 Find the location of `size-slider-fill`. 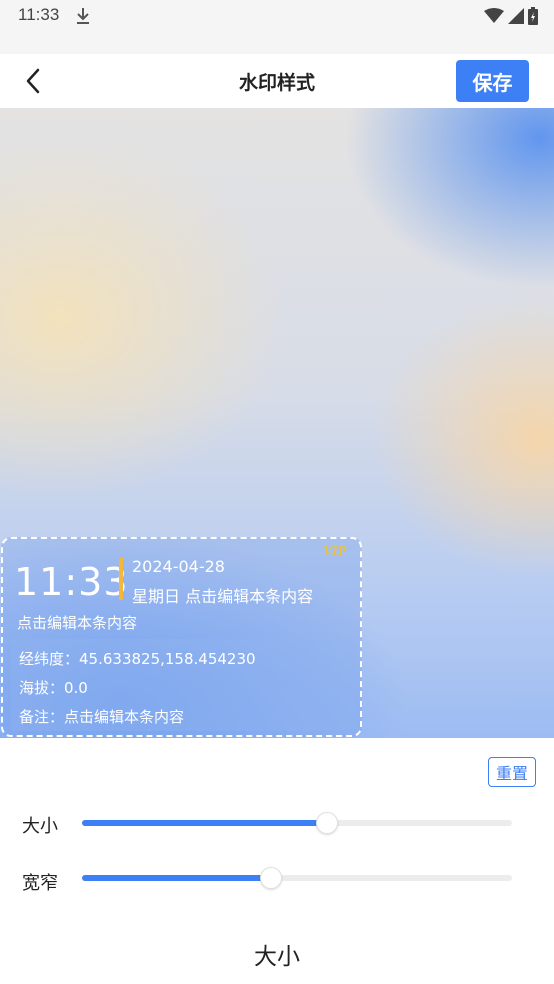

size-slider-fill is located at coordinates (205, 823).